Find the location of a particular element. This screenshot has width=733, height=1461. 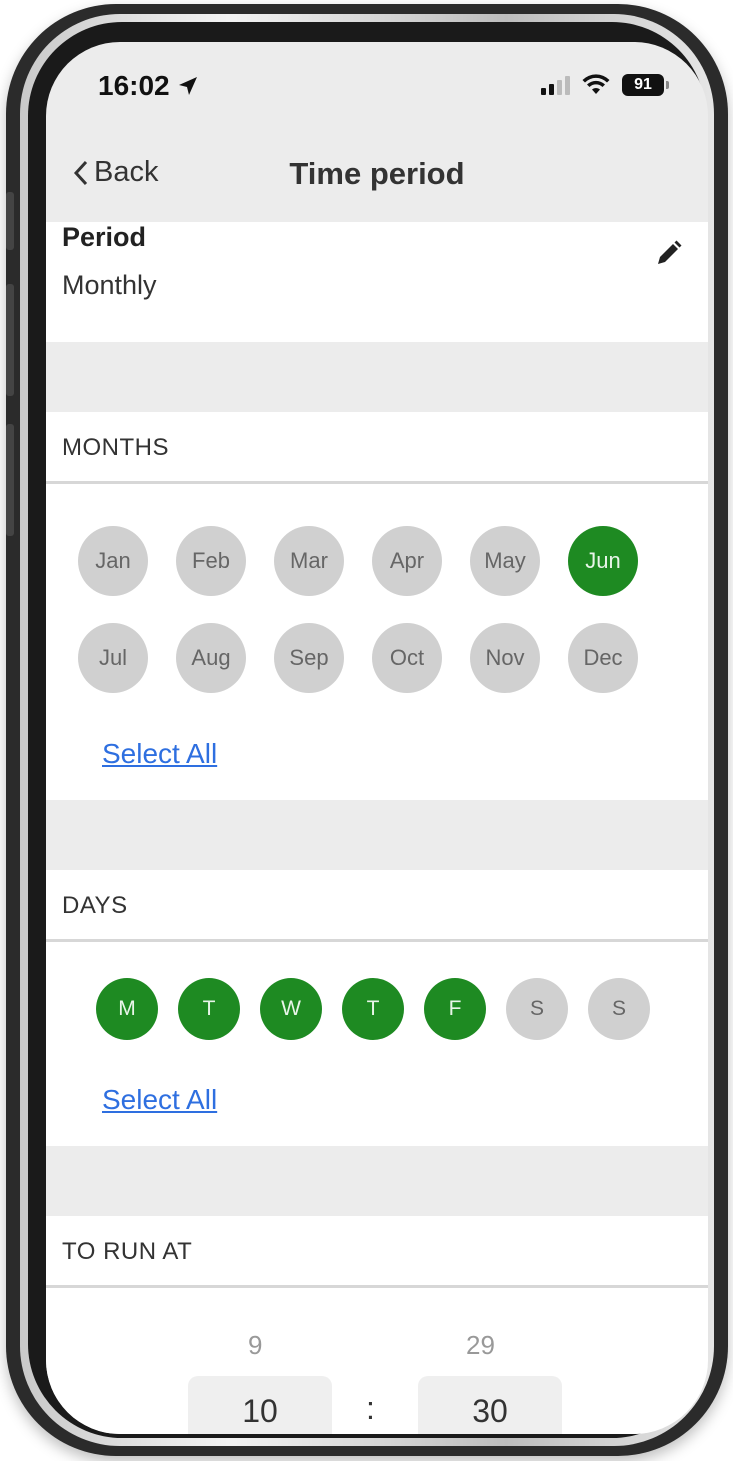

minute-previous-value: 29 is located at coordinates (480, 1345).